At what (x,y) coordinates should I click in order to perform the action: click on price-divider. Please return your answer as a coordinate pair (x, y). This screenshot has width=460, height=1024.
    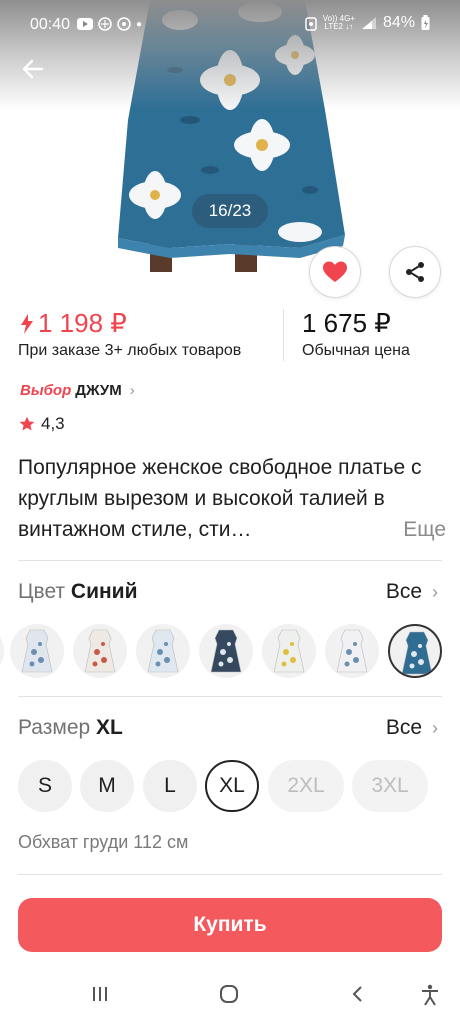
    Looking at the image, I should click on (283, 335).